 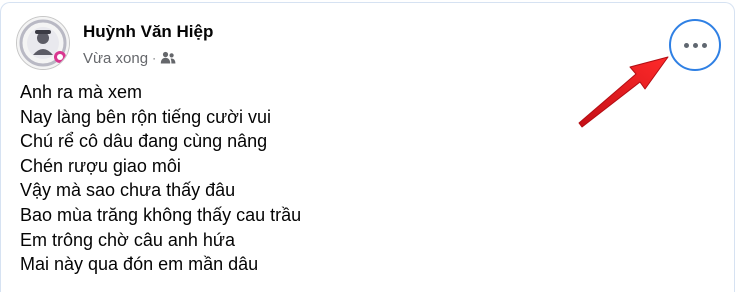 What do you see at coordinates (148, 32) in the screenshot?
I see `author-name: Huỳnh Văn Hiệp` at bounding box center [148, 32].